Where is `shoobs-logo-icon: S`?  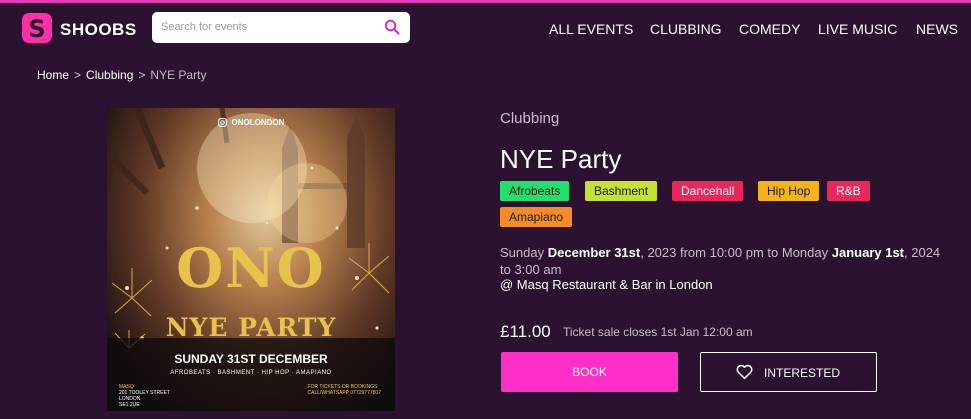
shoobs-logo-icon: S is located at coordinates (37, 28).